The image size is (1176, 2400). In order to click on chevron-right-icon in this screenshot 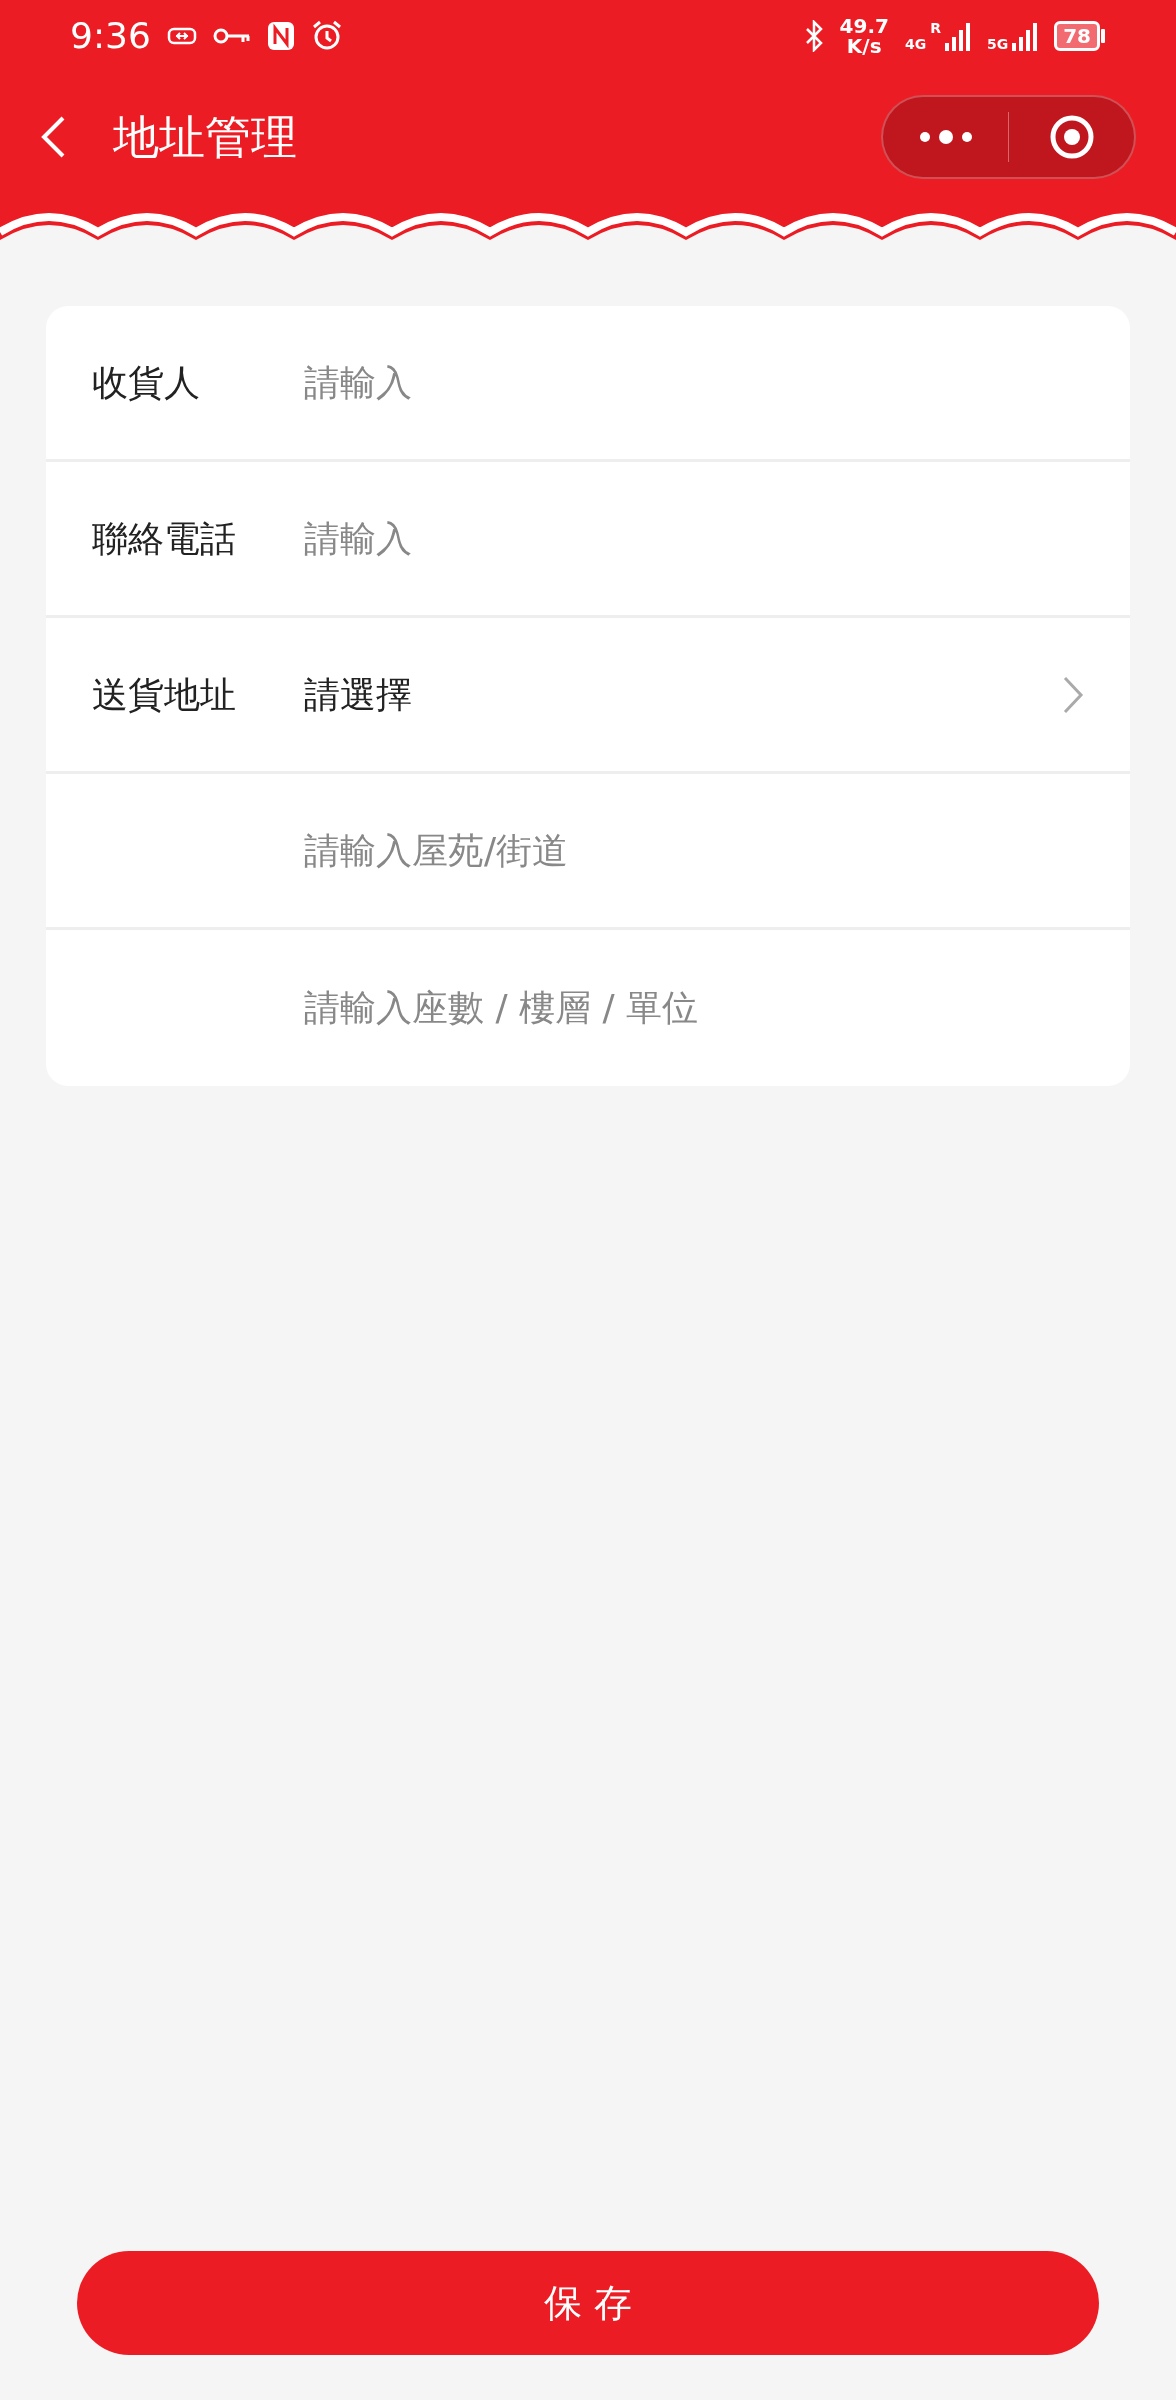, I will do `click(1073, 694)`.